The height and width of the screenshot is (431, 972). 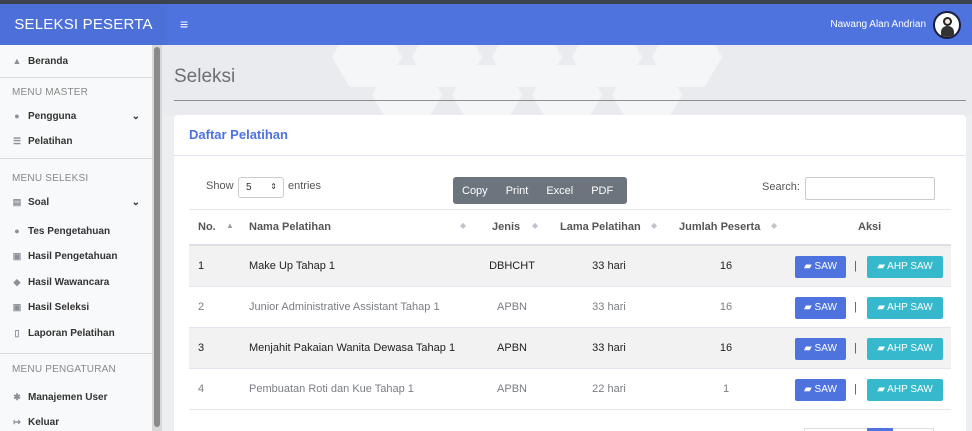 I want to click on sidebar-item-laporan-pelatihan: ▯ Laporan Pelatihan, so click(x=76, y=333).